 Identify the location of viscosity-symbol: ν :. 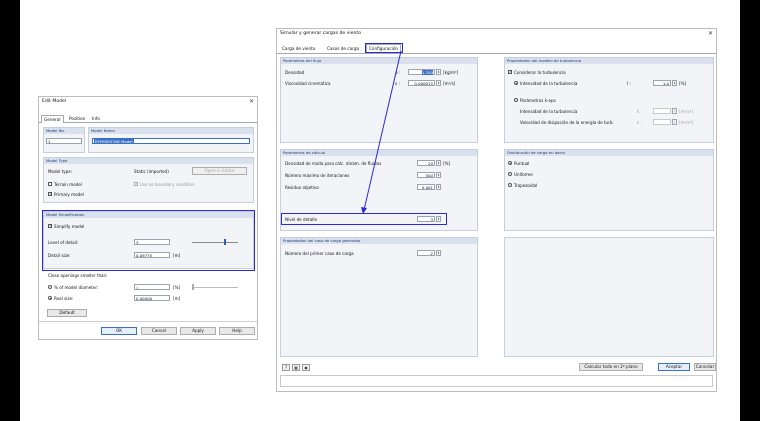
(397, 83).